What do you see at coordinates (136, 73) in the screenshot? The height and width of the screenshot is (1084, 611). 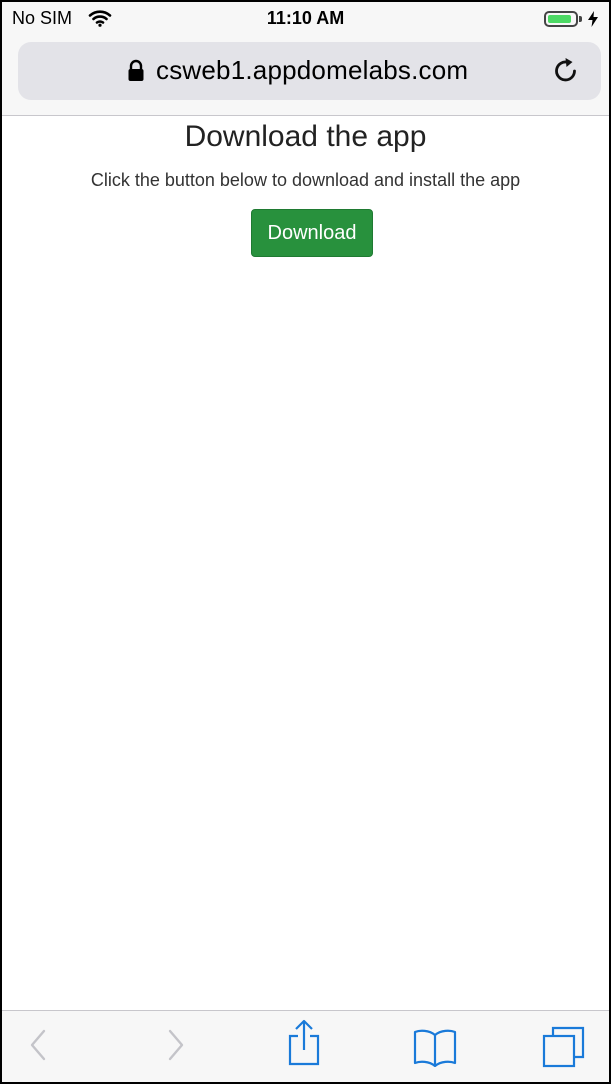 I see `lock-icon` at bounding box center [136, 73].